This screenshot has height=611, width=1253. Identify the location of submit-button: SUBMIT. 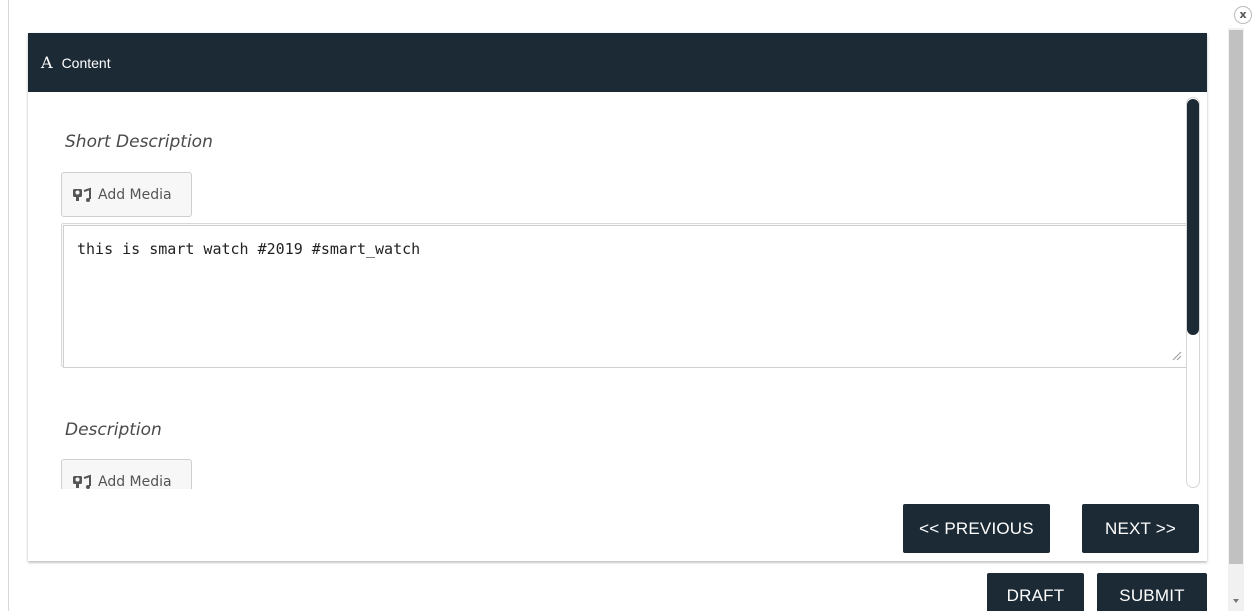
(1152, 592).